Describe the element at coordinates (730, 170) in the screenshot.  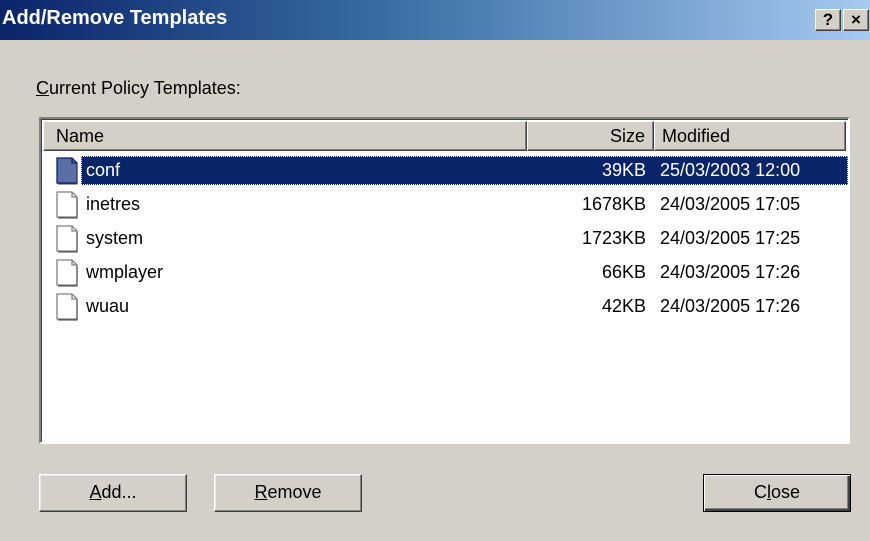
I see `list-item-modified: 25/03/2003 12:00` at that location.